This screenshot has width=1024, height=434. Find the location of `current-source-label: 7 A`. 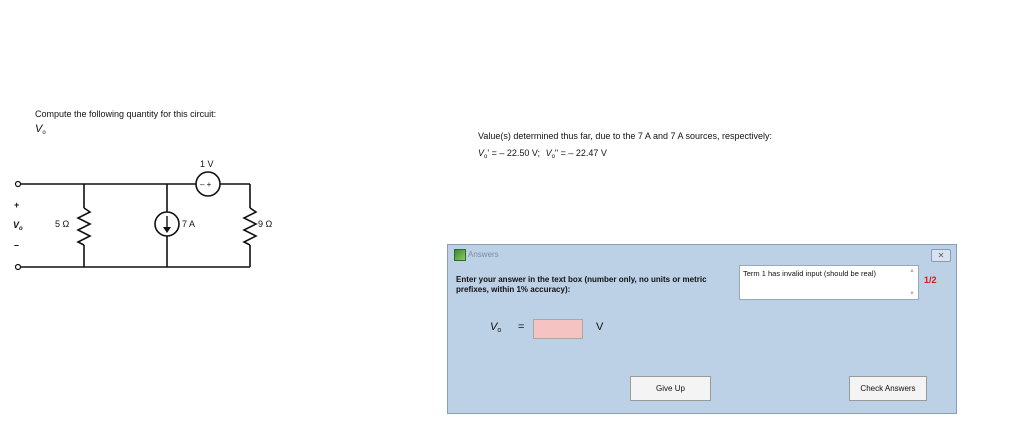

current-source-label: 7 A is located at coordinates (188, 224).